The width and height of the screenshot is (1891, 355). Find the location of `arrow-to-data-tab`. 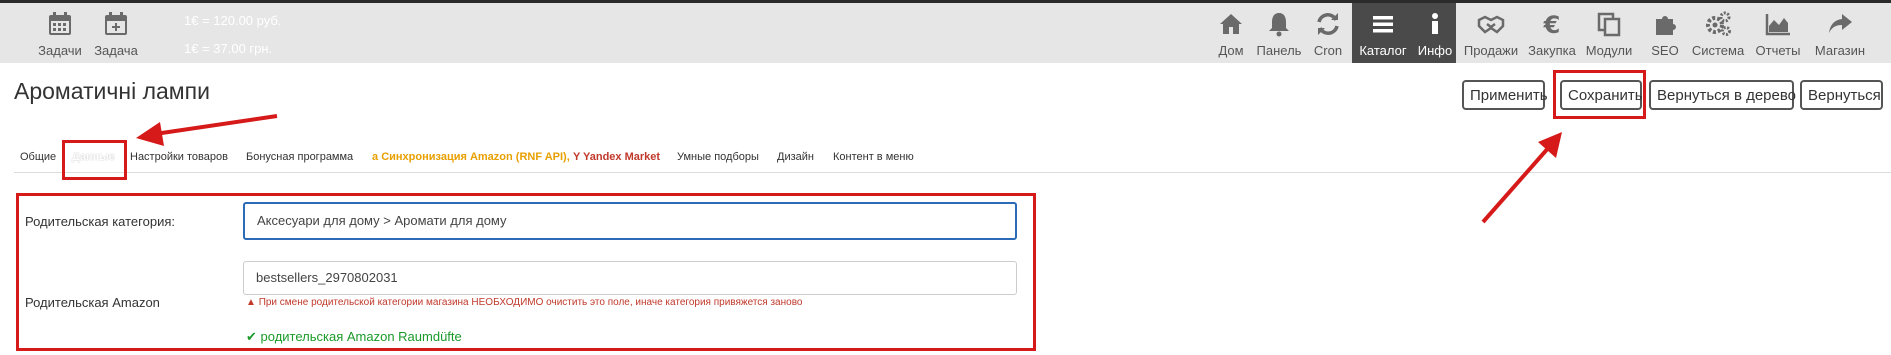

arrow-to-data-tab is located at coordinates (207, 130).